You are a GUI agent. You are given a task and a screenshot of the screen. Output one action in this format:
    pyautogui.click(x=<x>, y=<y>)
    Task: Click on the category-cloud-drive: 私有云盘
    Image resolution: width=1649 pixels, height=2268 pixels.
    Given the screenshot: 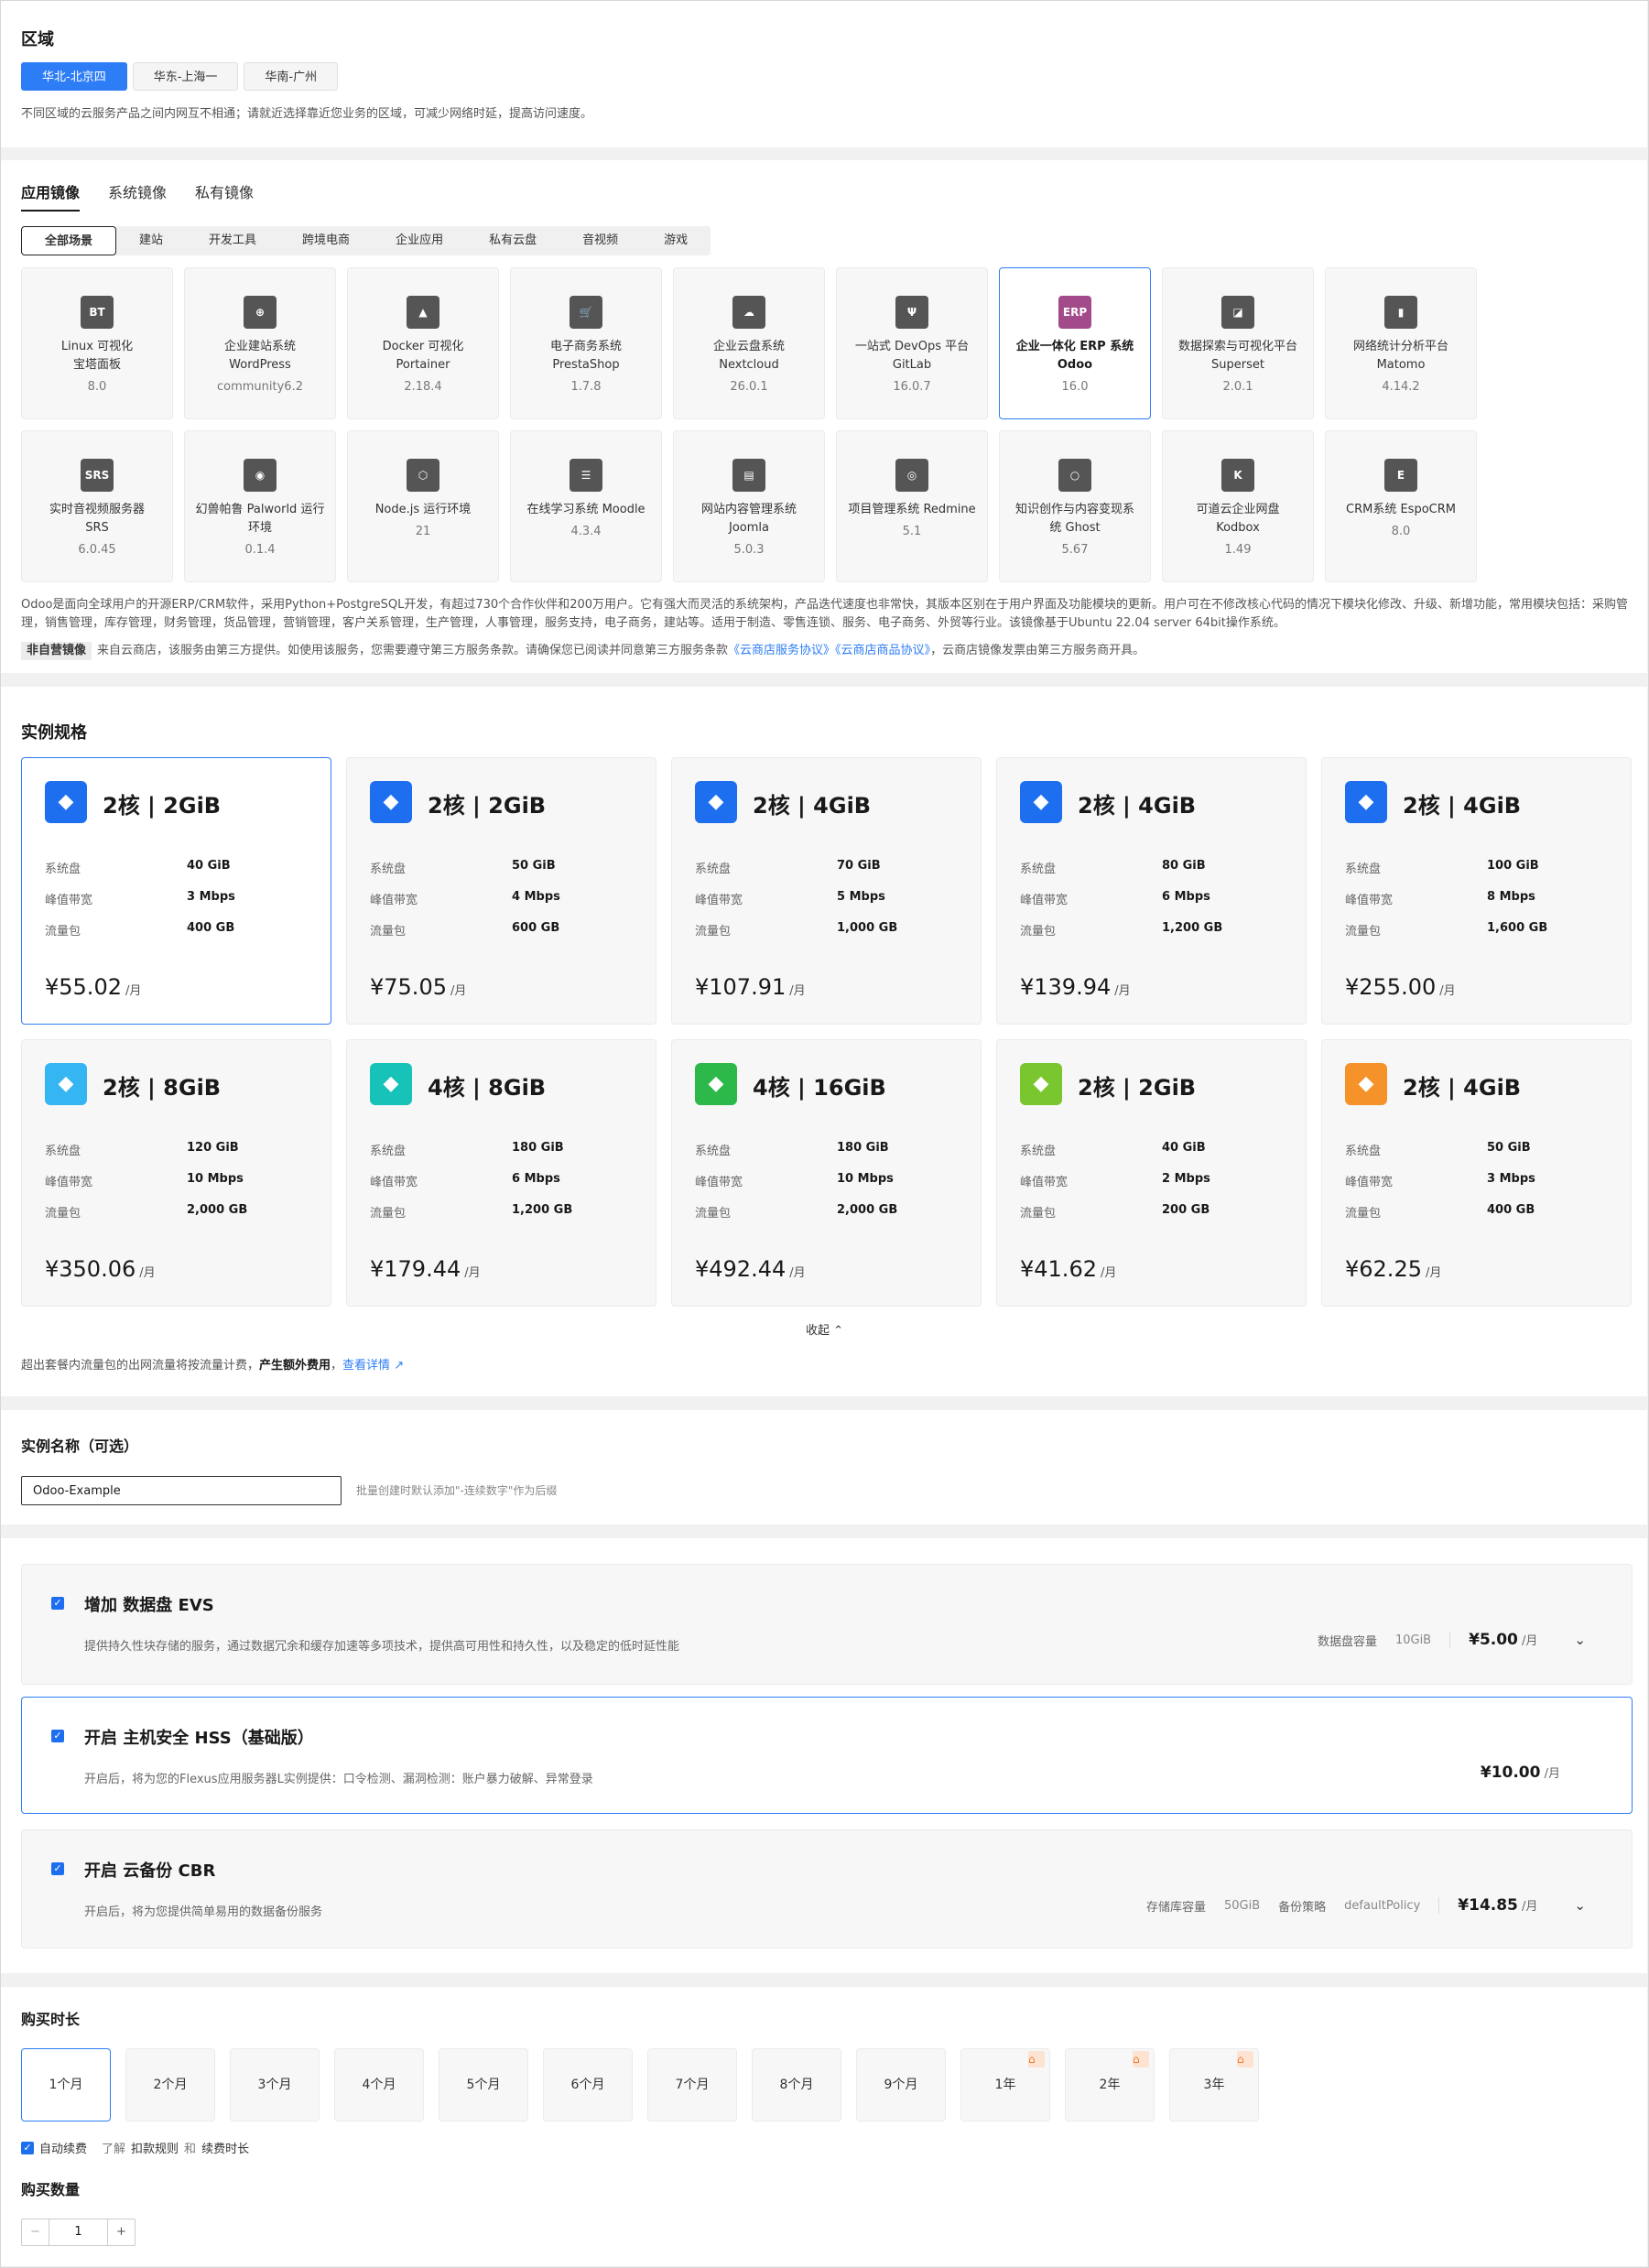 What is the action you would take?
    pyautogui.click(x=512, y=241)
    